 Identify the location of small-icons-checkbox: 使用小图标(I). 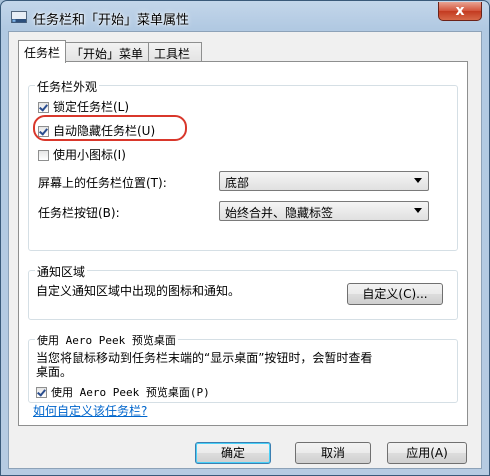
(82, 154).